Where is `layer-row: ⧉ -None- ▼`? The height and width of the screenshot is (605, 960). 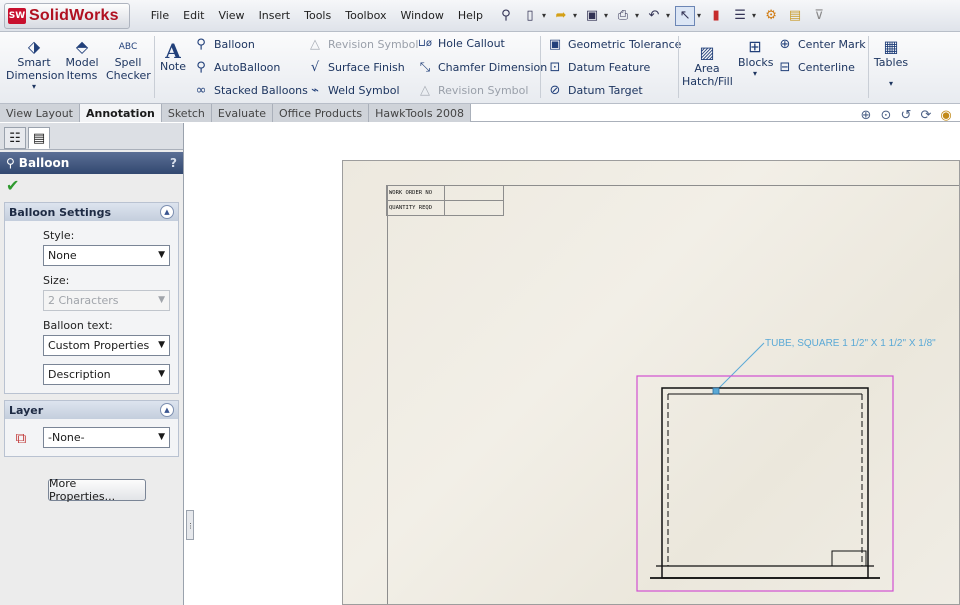 layer-row: ⧉ -None- ▼ is located at coordinates (93, 437).